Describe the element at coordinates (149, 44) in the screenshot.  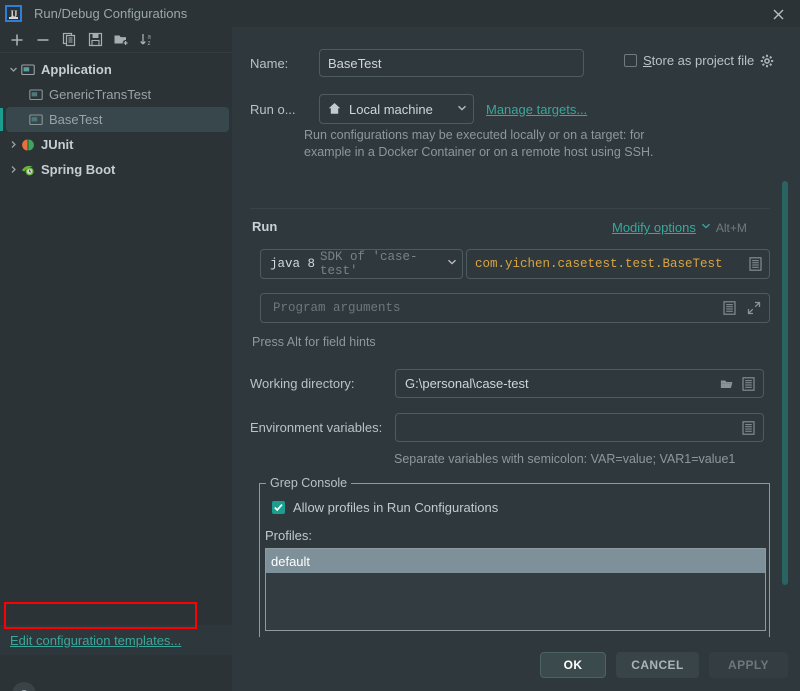
I see `svg-text: z` at that location.